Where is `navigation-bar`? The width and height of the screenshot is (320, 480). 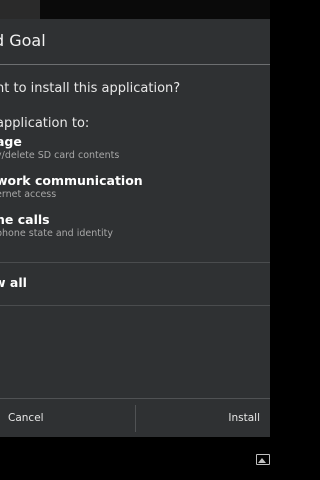 navigation-bar is located at coordinates (135, 458).